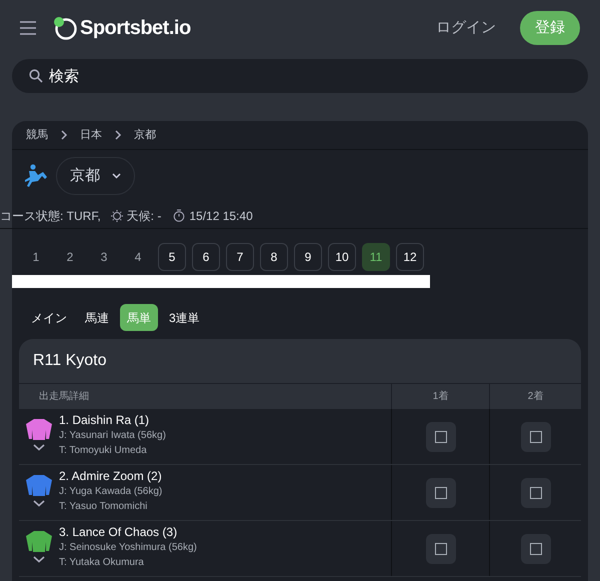 Image resolution: width=600 pixels, height=581 pixels. I want to click on course-condition: コース状態: TURF,, so click(50, 216).